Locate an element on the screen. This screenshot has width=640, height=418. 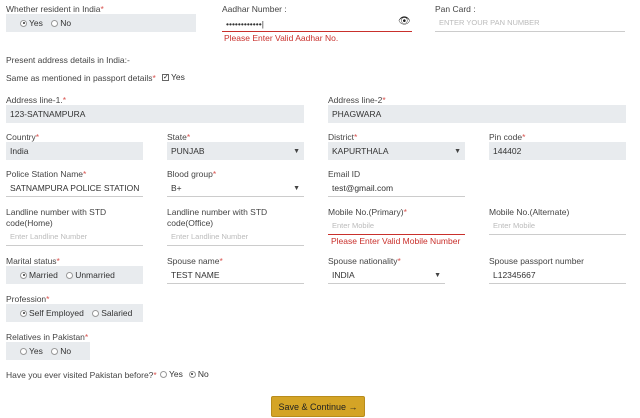
residency-radio-group: Yes No is located at coordinates (101, 23).